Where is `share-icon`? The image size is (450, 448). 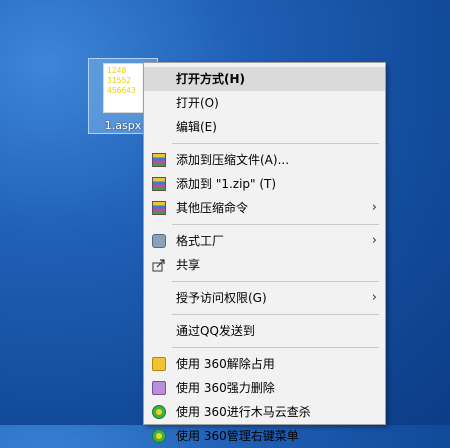
share-icon is located at coordinates (158, 265).